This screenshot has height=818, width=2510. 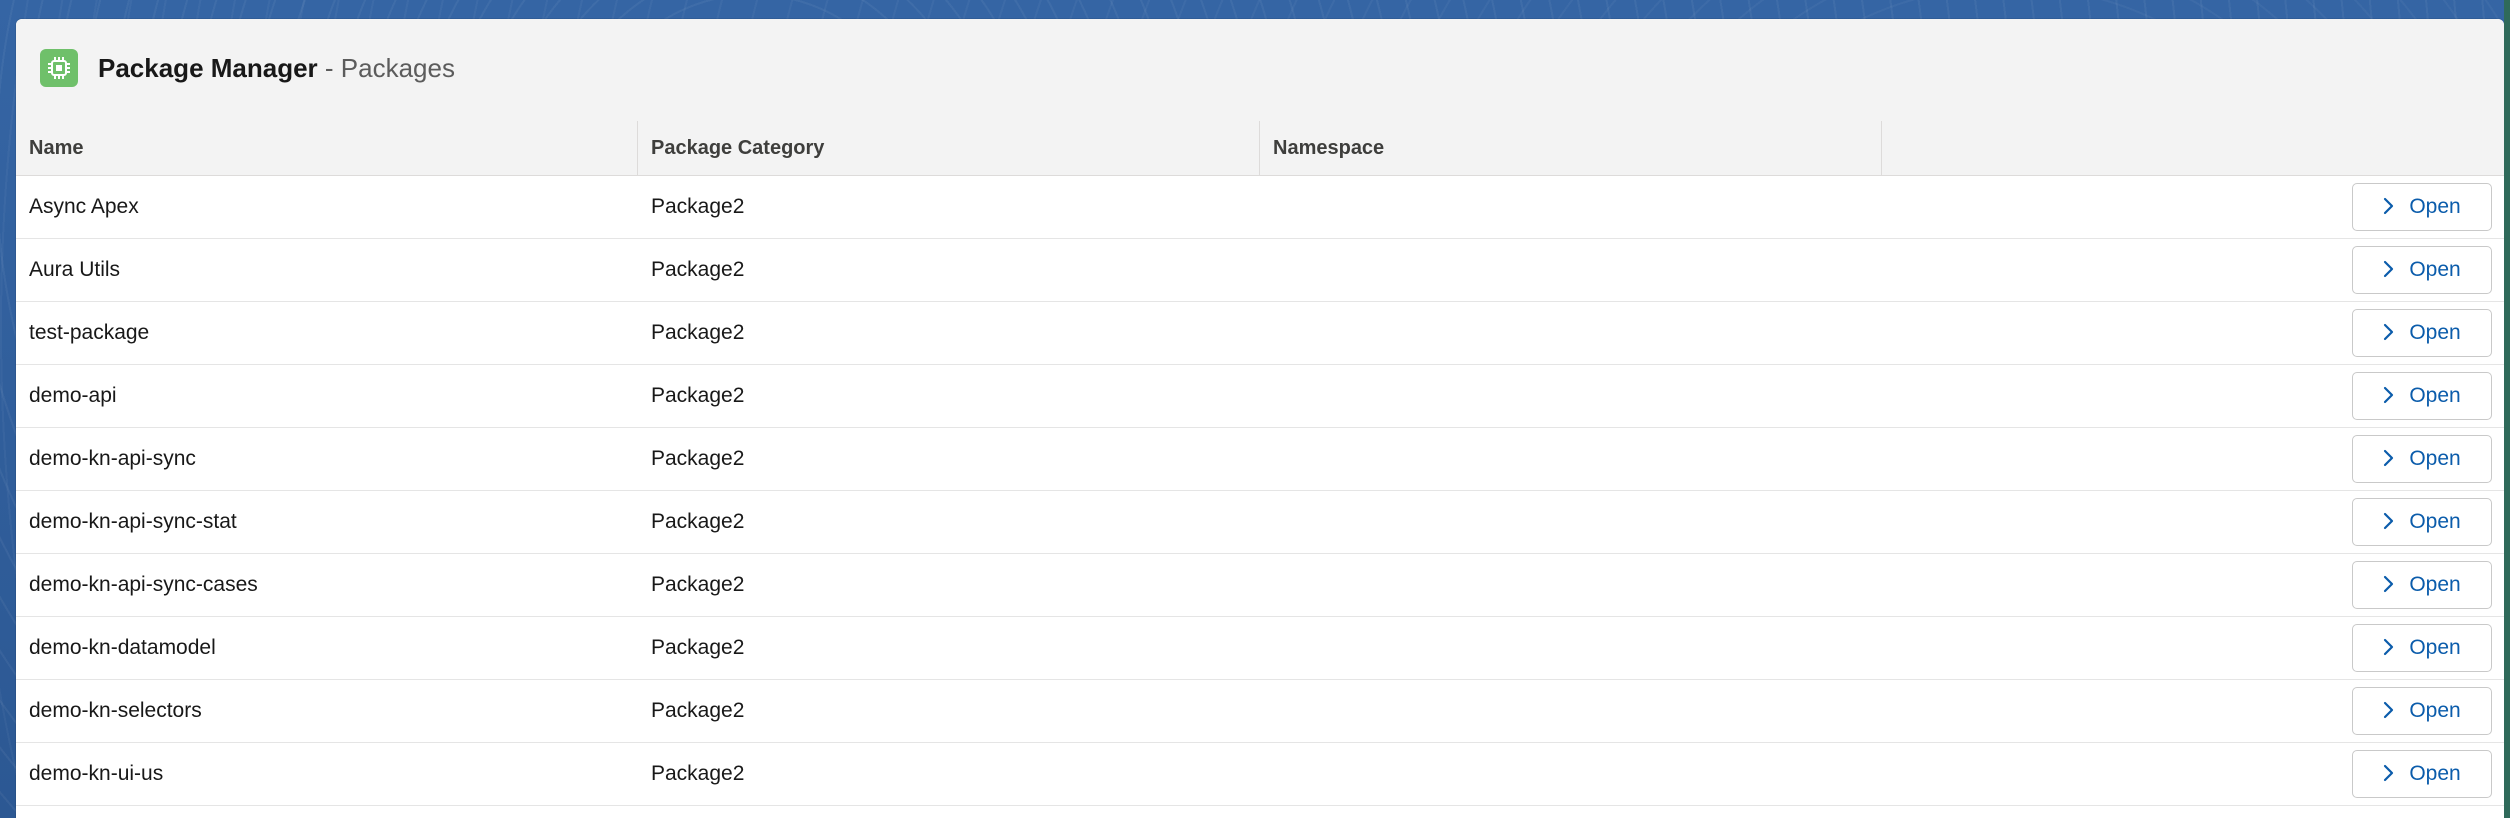 I want to click on table-row: demo-kn-api-sync Package2 Open, so click(x=1260, y=459).